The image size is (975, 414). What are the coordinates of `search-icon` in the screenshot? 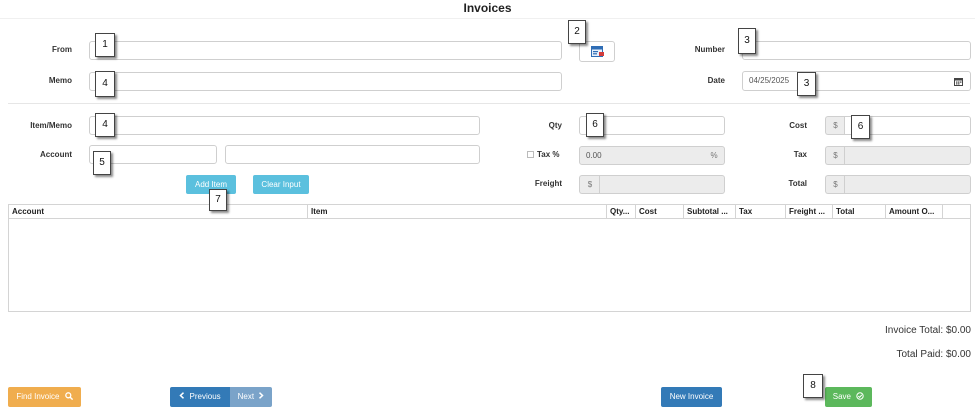 It's located at (68, 396).